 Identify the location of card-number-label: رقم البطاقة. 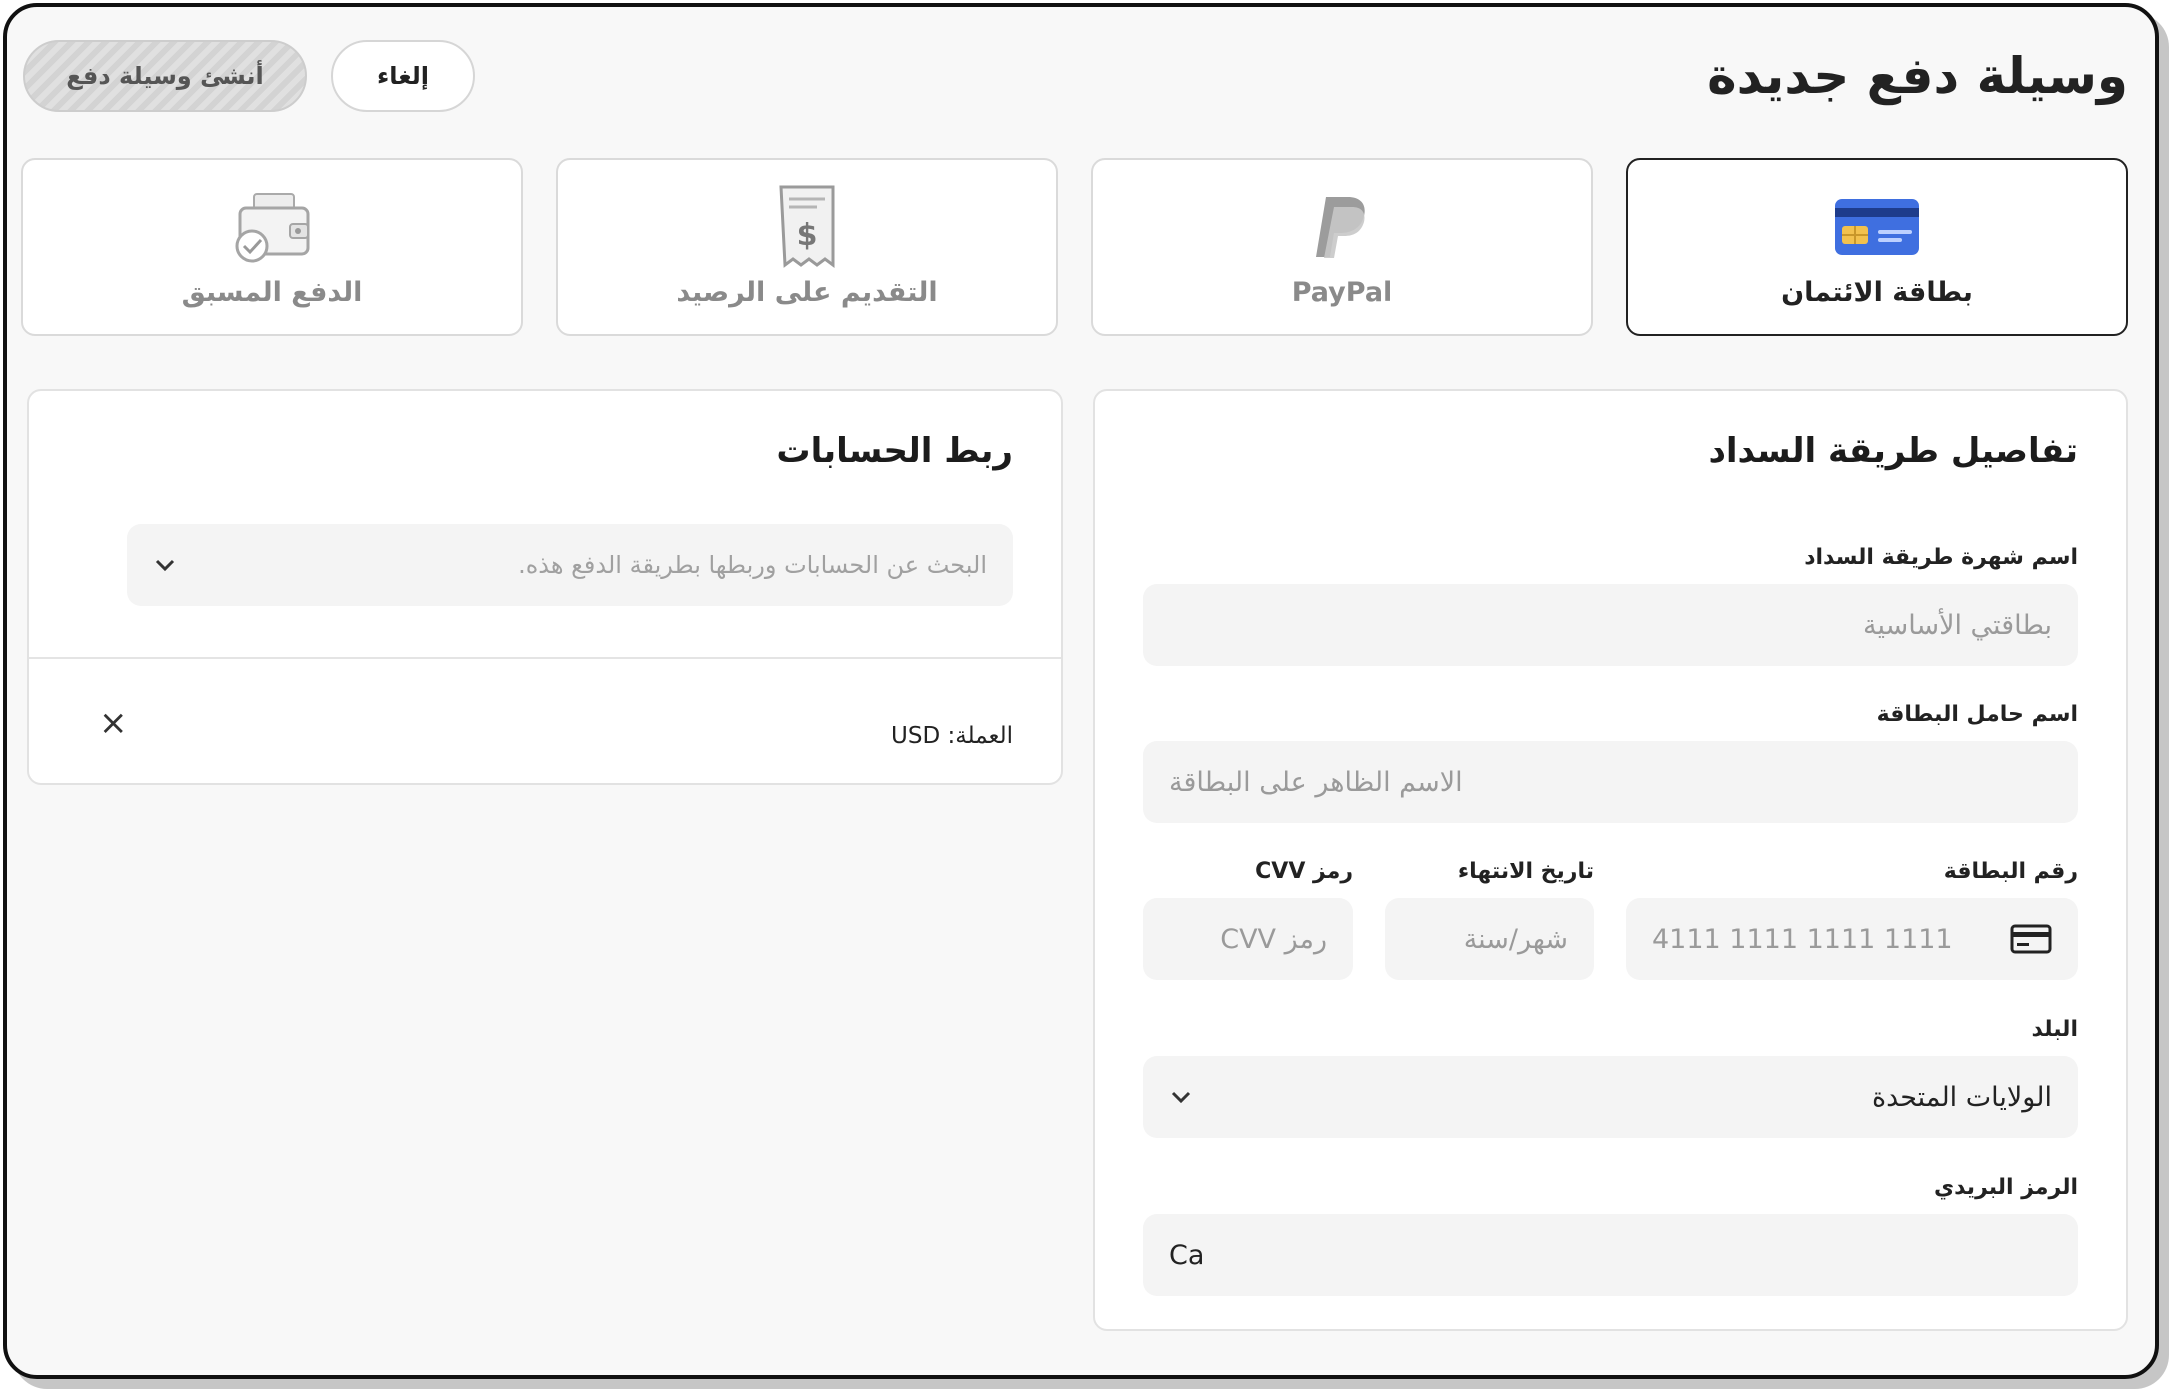
(2010, 871).